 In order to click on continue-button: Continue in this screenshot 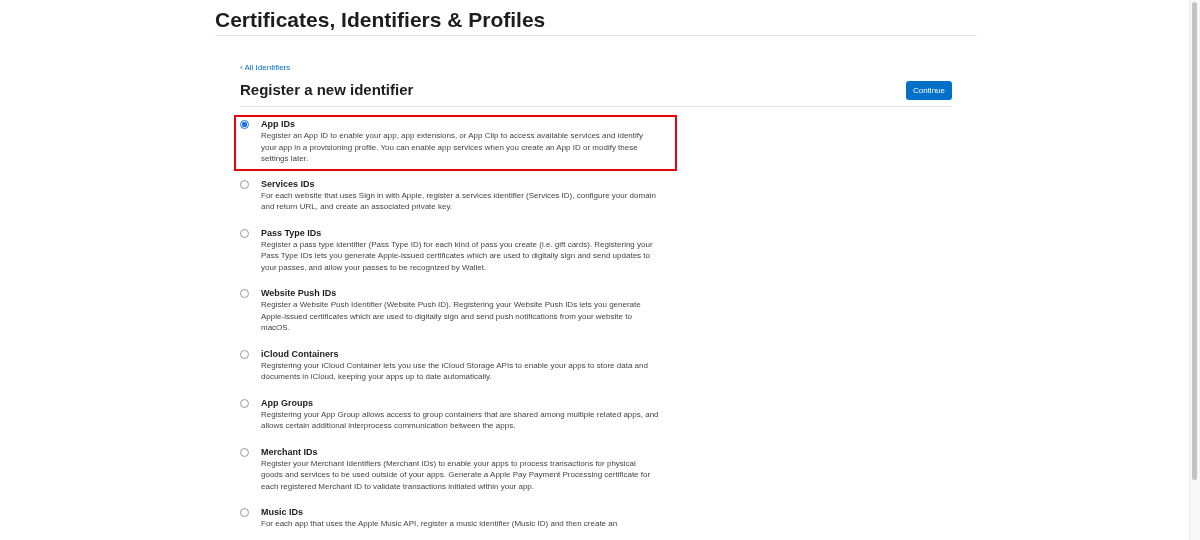, I will do `click(928, 90)`.